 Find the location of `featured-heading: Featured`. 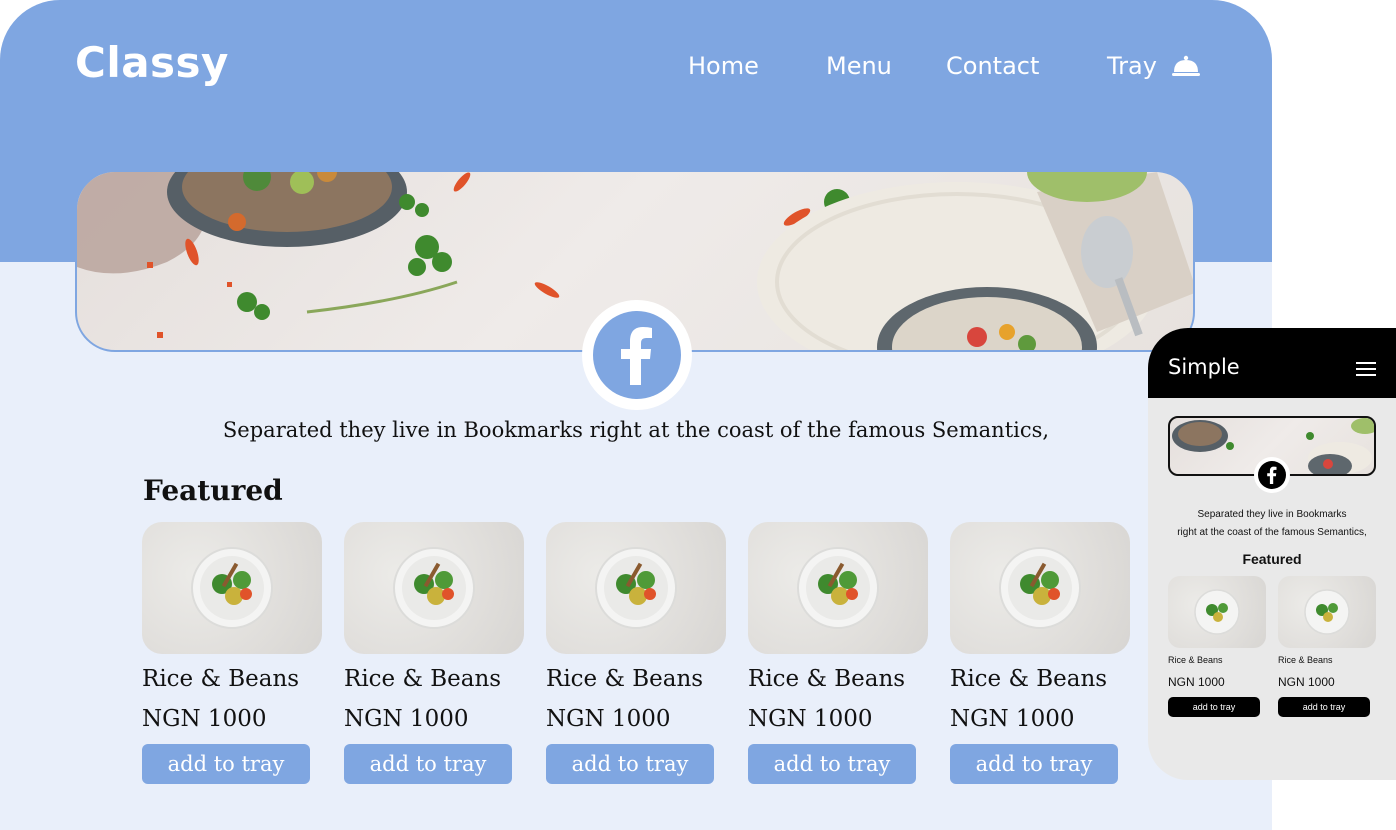

featured-heading: Featured is located at coordinates (213, 490).